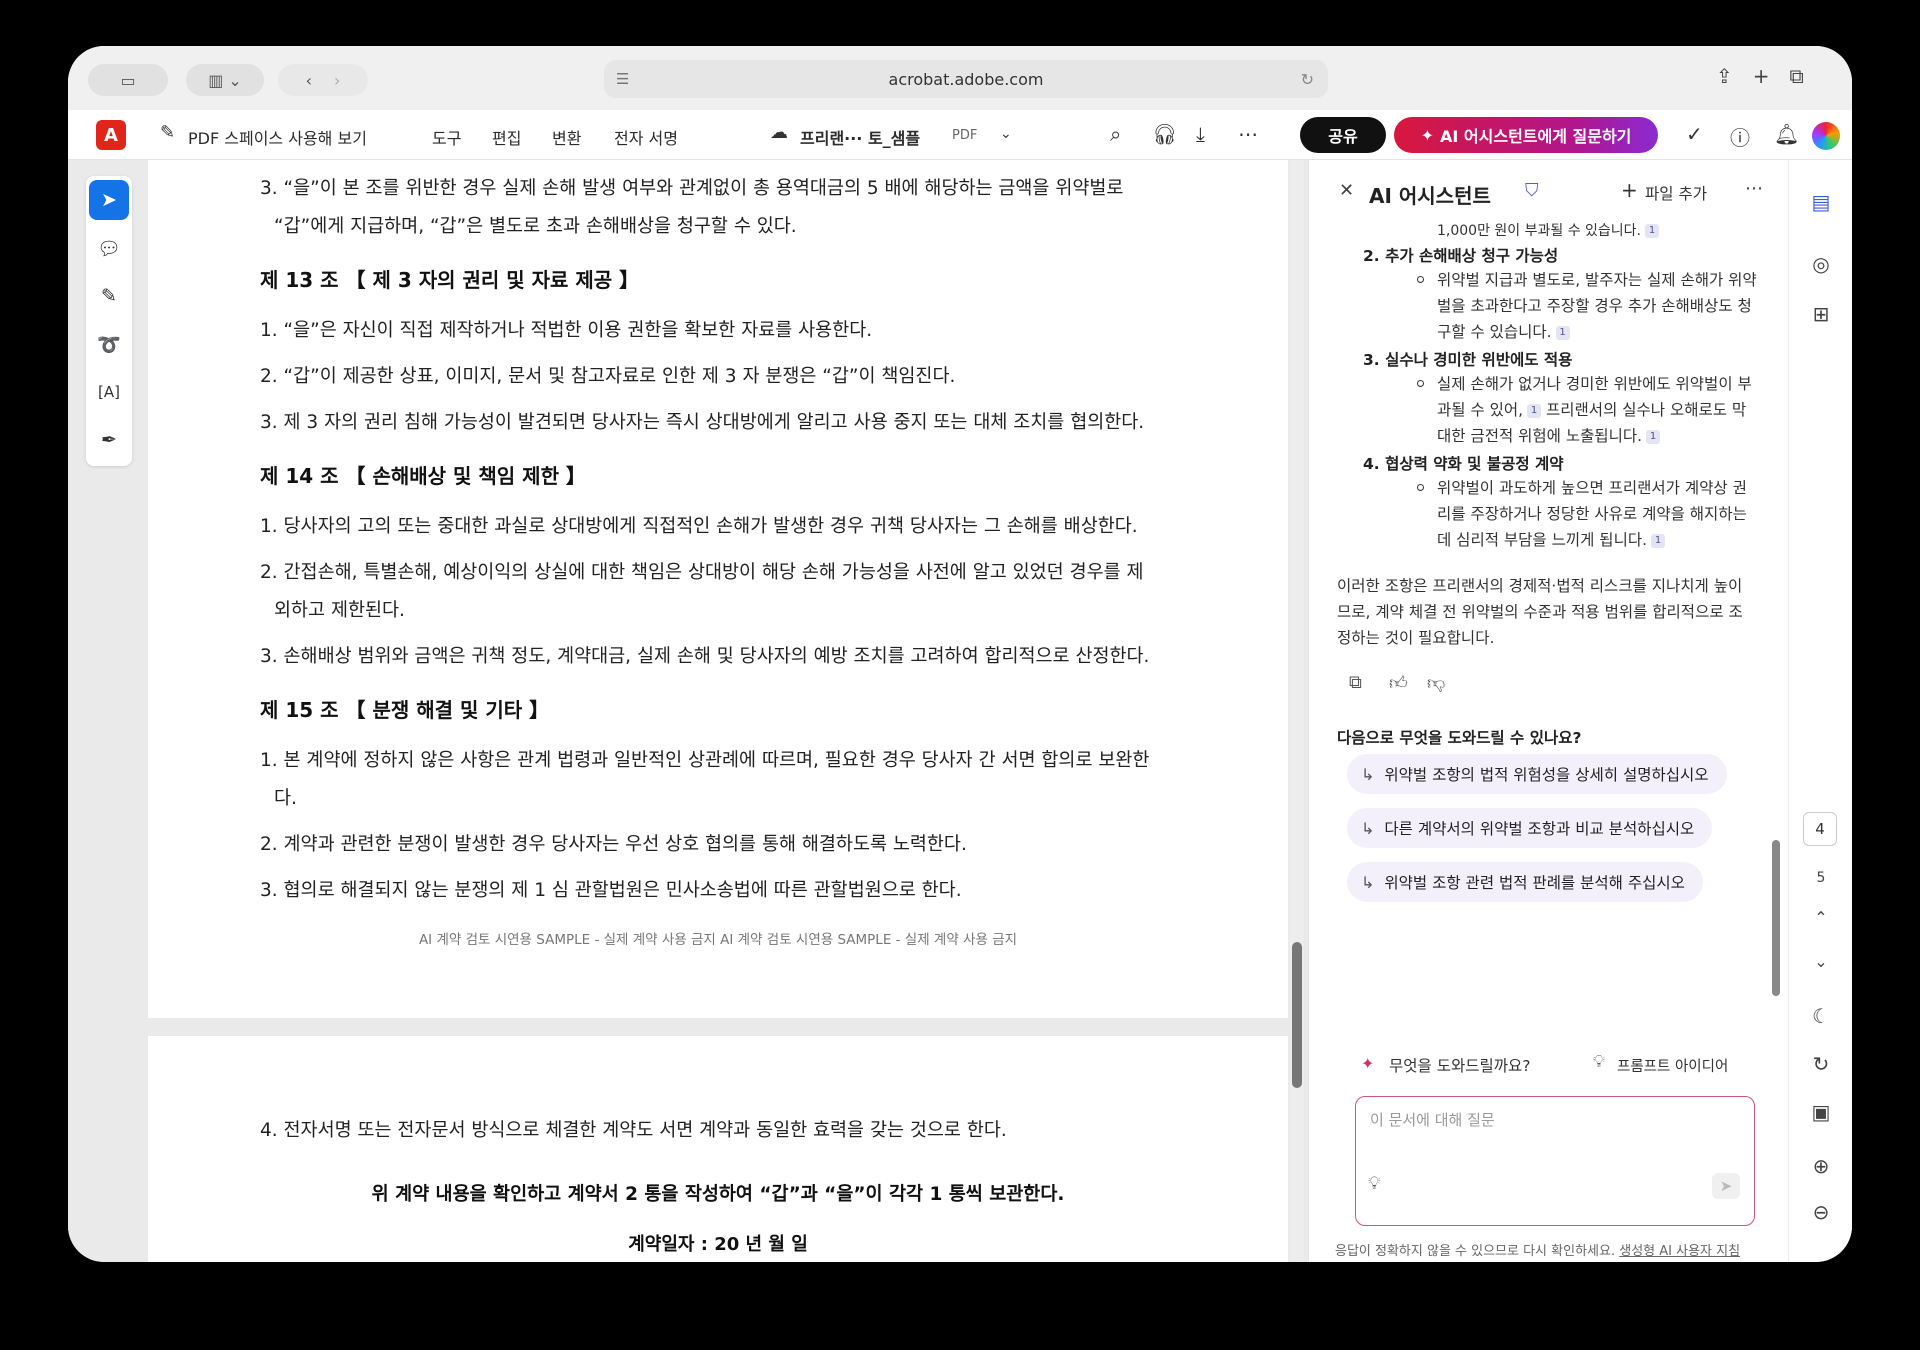 The image size is (1920, 1350). I want to click on tab-overview-button: ▭, so click(128, 80).